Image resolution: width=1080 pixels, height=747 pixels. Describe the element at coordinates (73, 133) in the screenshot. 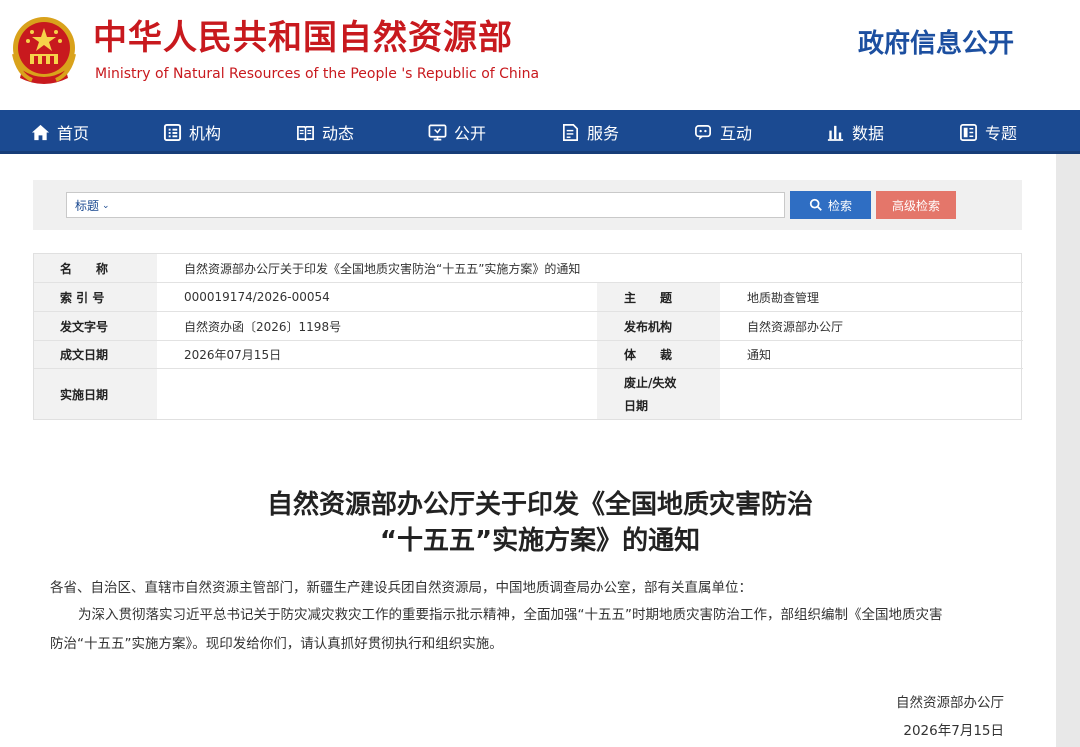

I see `nav-label: 首页` at that location.